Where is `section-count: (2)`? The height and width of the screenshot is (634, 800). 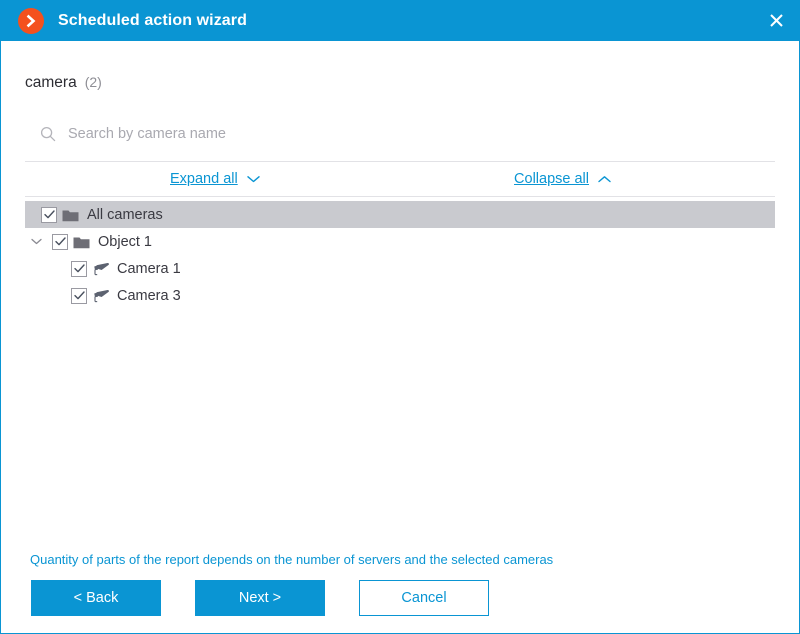
section-count: (2) is located at coordinates (93, 82).